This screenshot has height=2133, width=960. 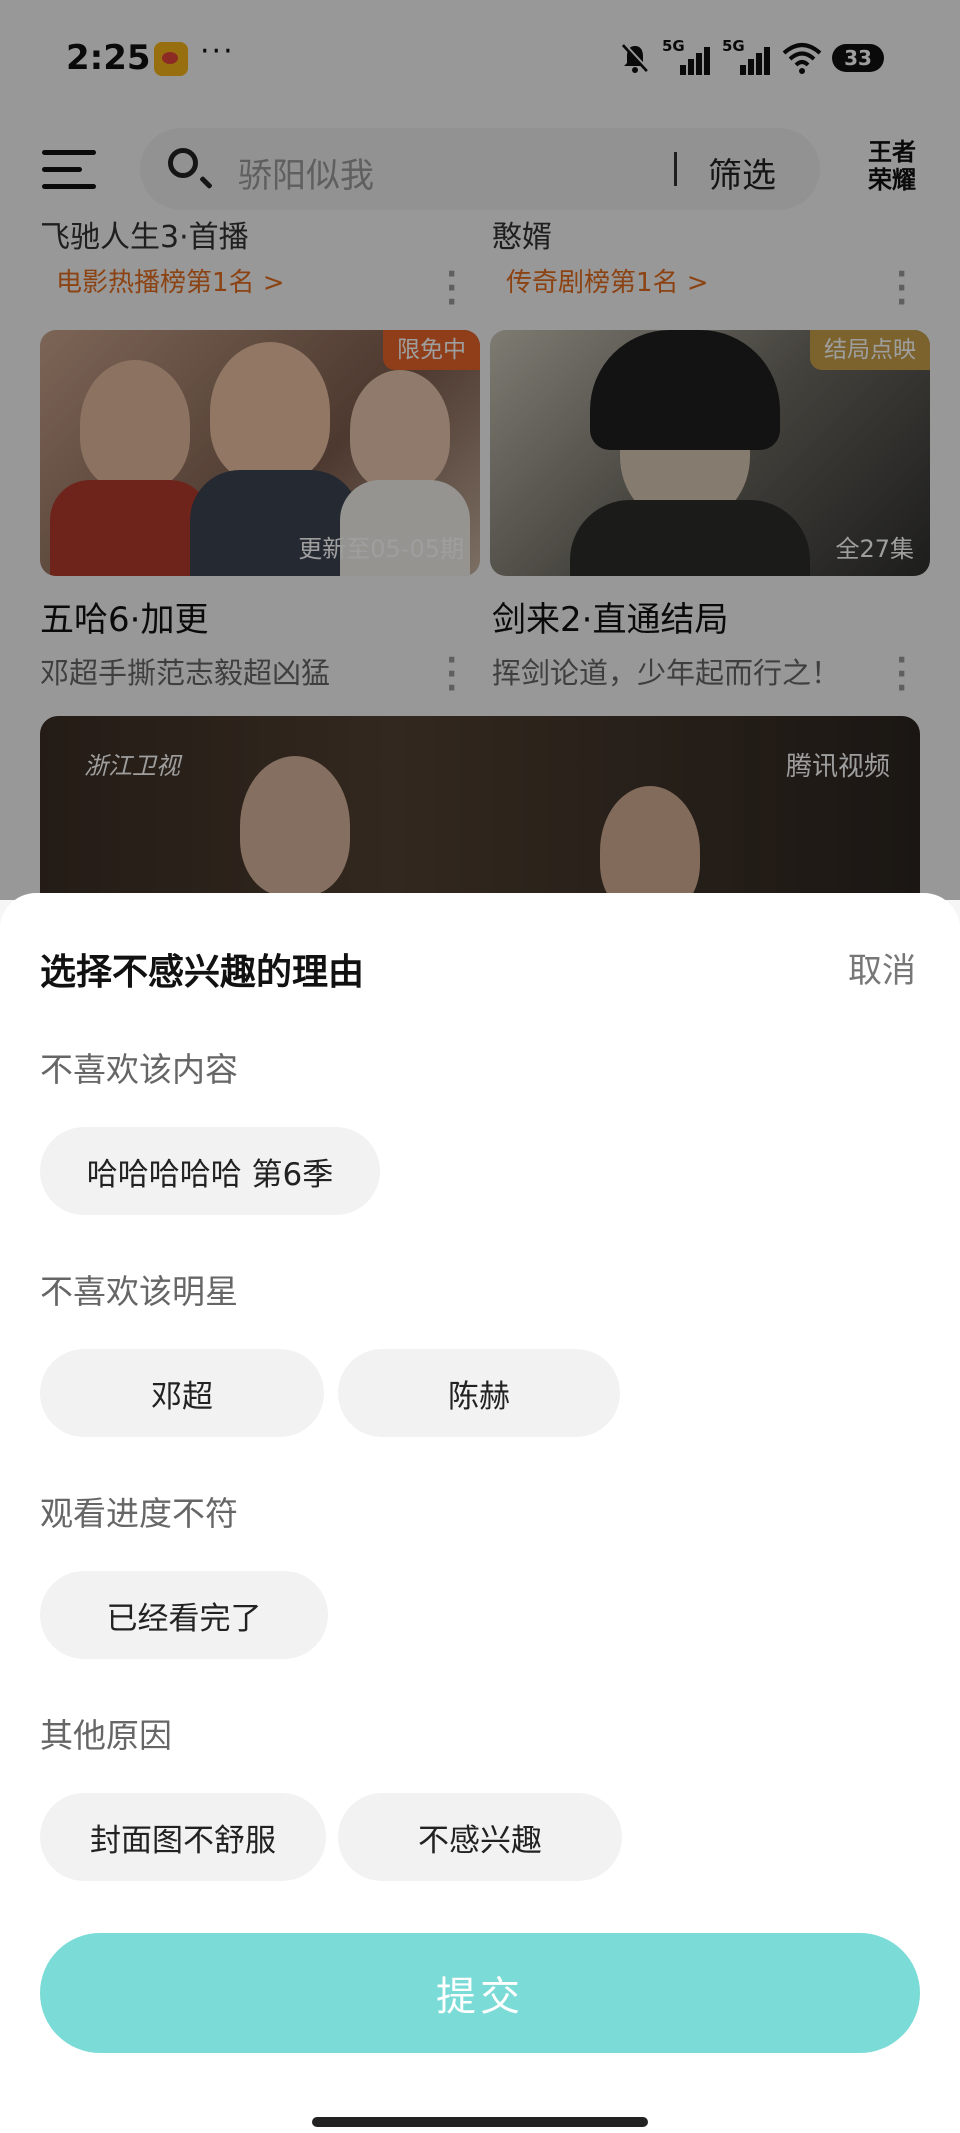 I want to click on reason-option: 已经看完了, so click(x=184, y=1615).